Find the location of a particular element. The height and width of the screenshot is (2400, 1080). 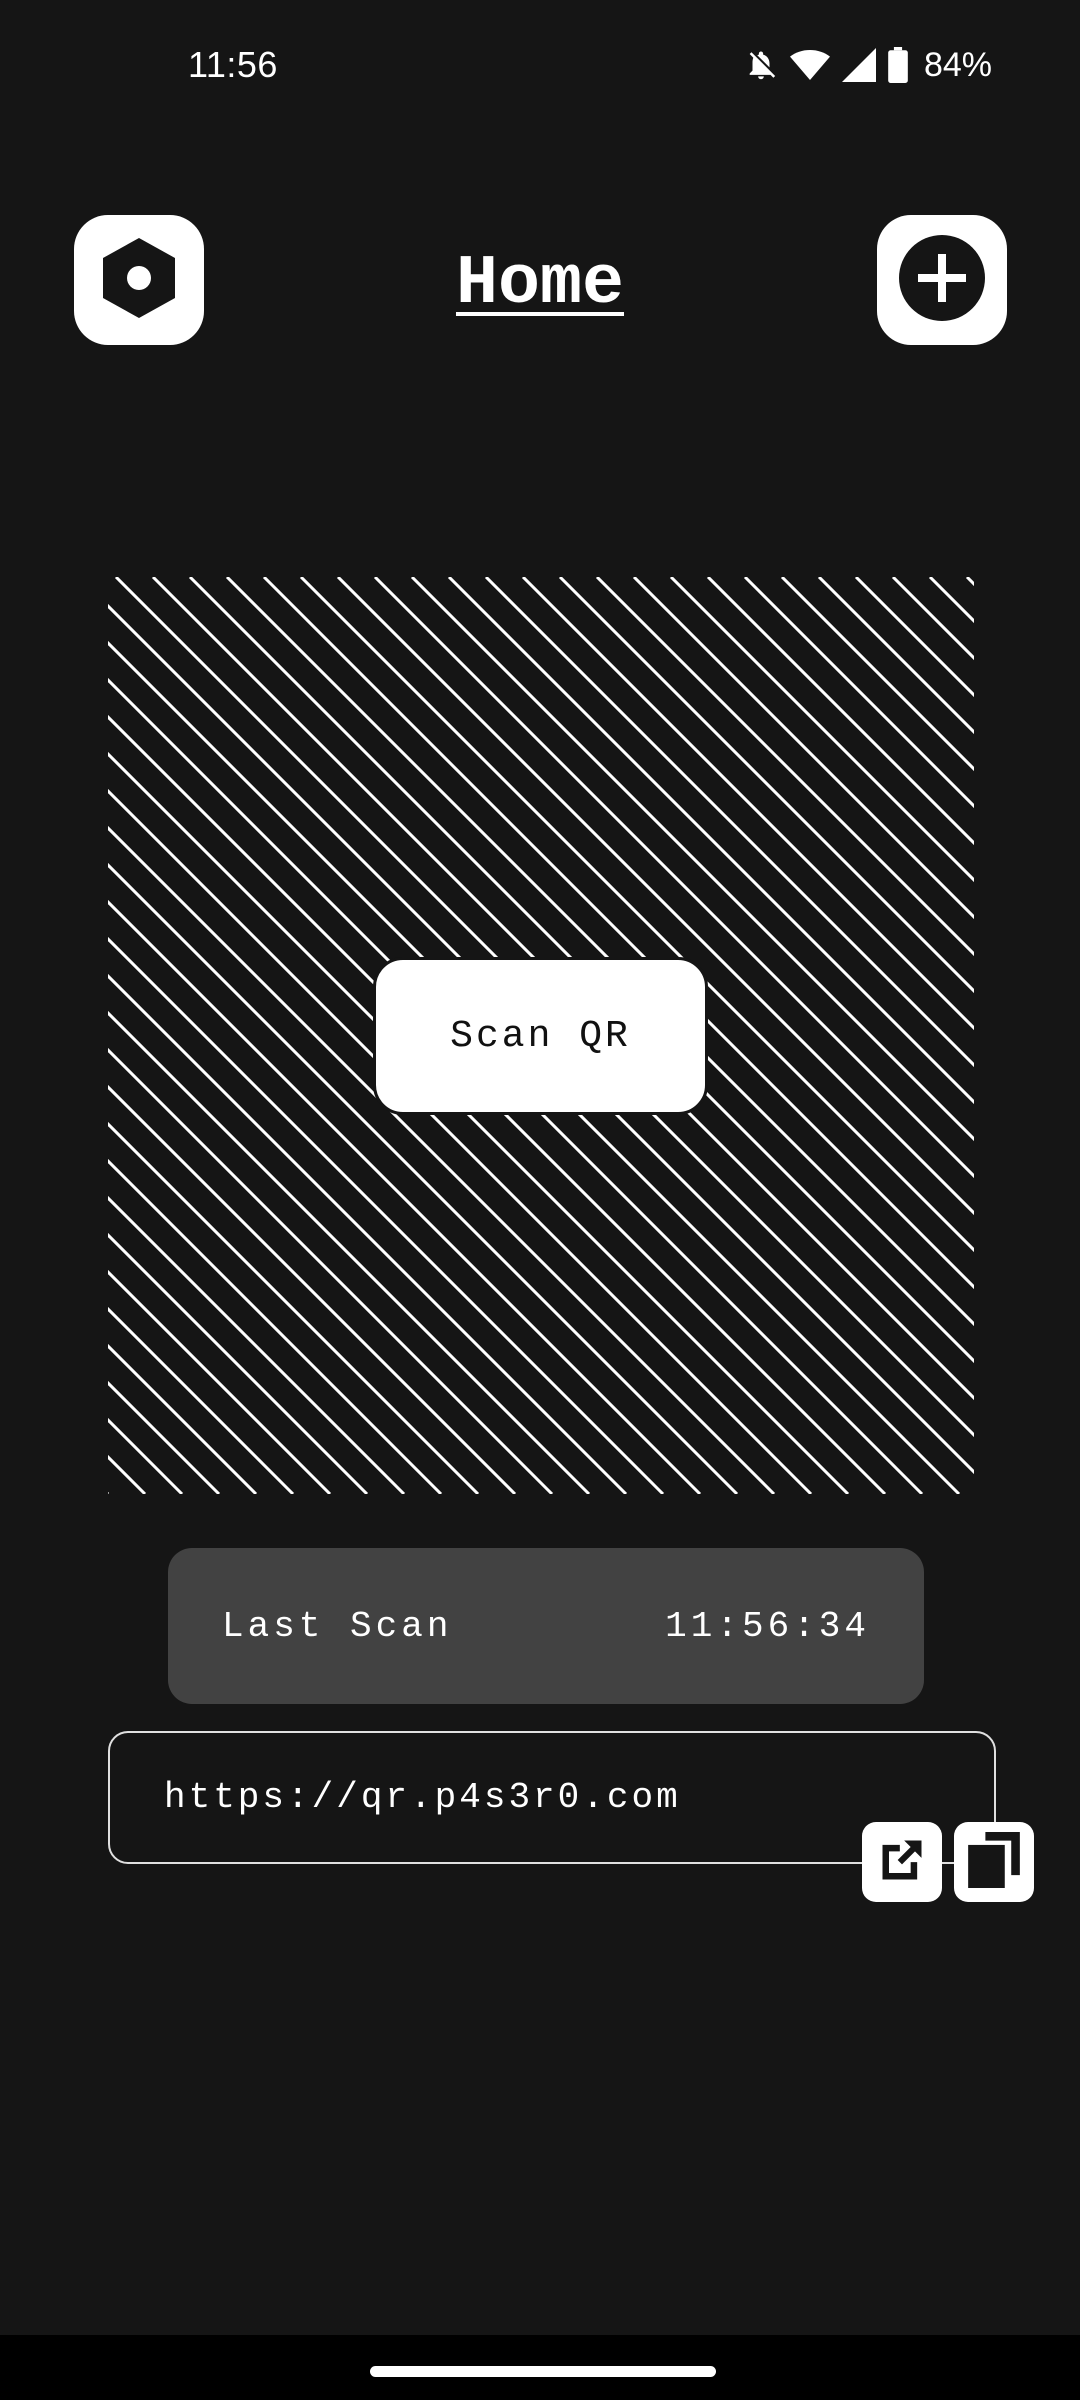

last-scan-time: 11:56:34 is located at coordinates (767, 1626).